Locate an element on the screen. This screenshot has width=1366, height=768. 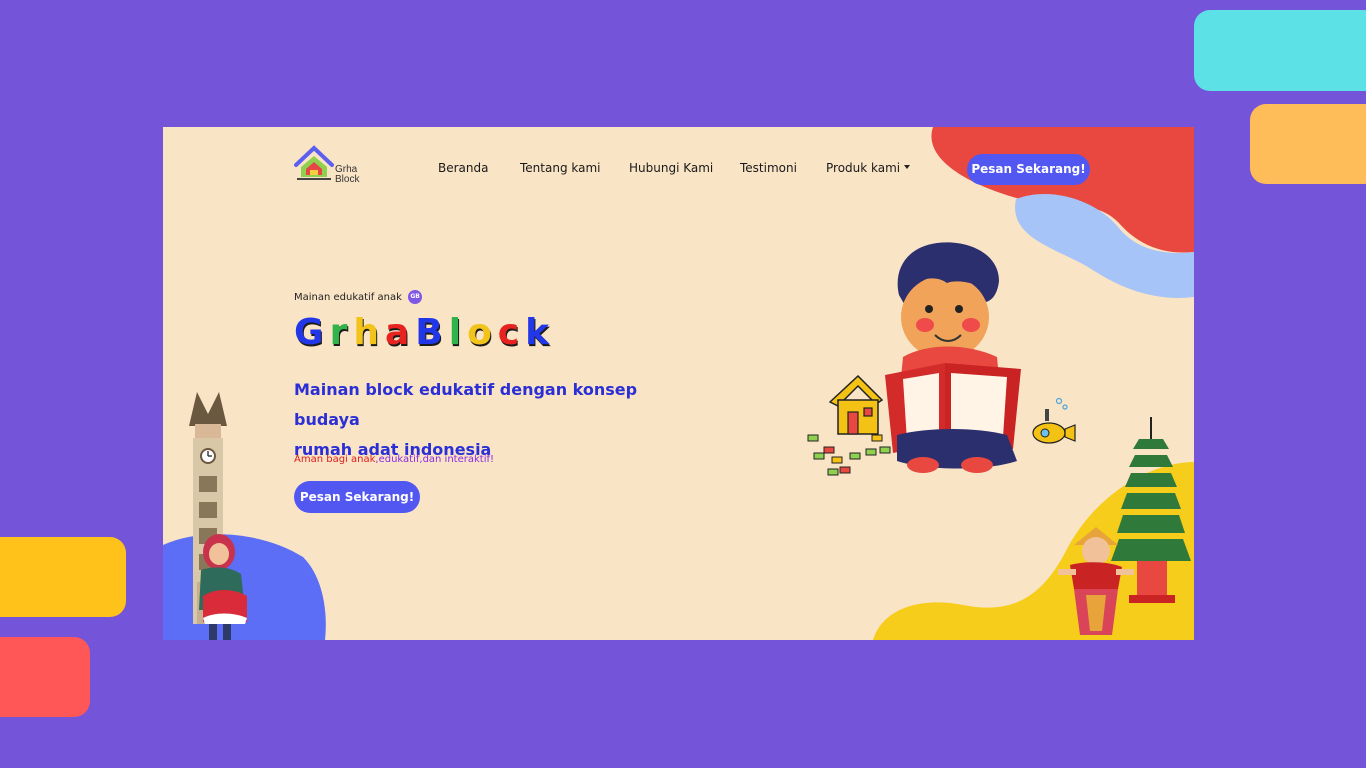
hero-eyebrow: Mainan edukatif anak GB is located at coordinates (358, 297).